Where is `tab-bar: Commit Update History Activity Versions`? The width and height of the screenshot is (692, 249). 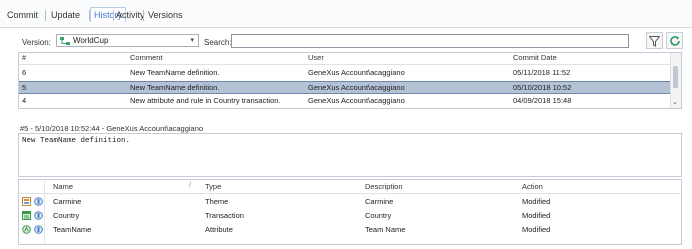 tab-bar: Commit Update History Activity Versions is located at coordinates (346, 14).